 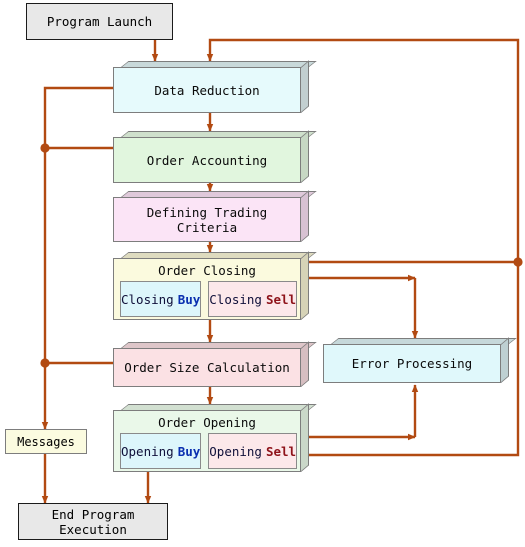 What do you see at coordinates (147, 451) in the screenshot?
I see `cell-opening-buy-prefix: Opening` at bounding box center [147, 451].